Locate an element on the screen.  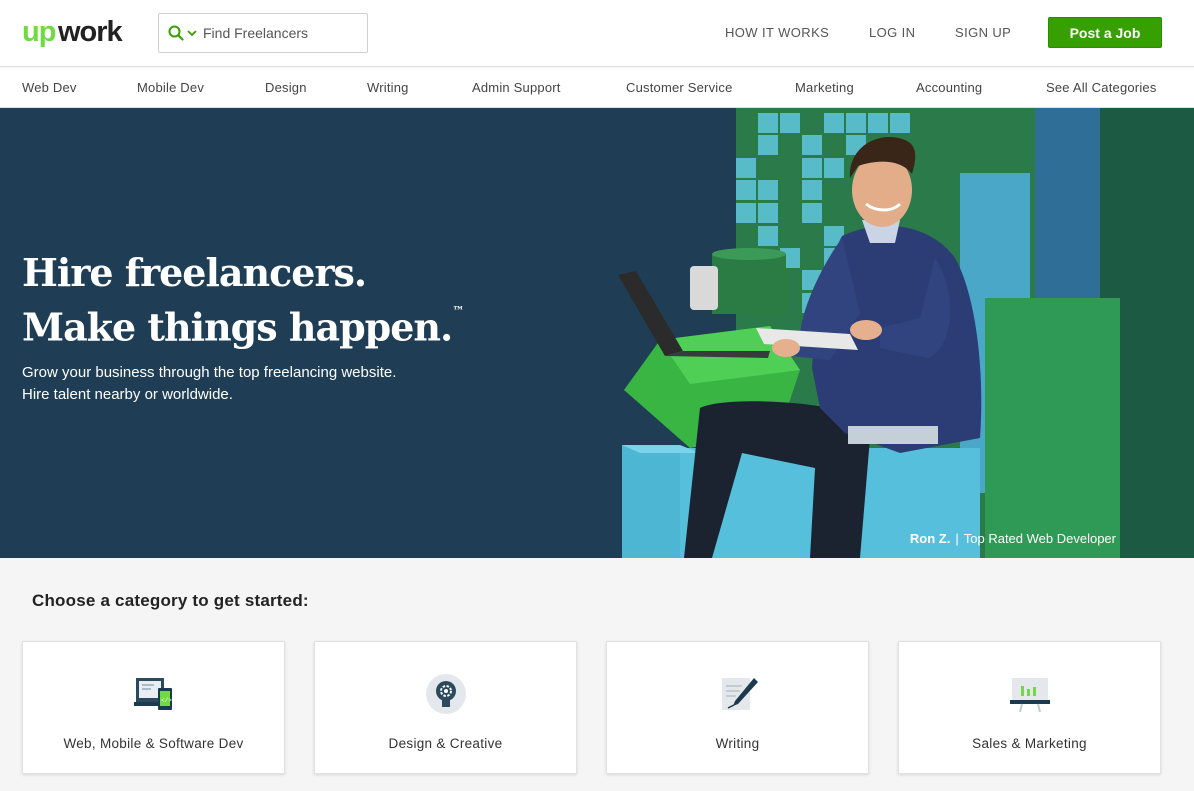
category-card-design-creative: Design & Creative is located at coordinates (445, 707).